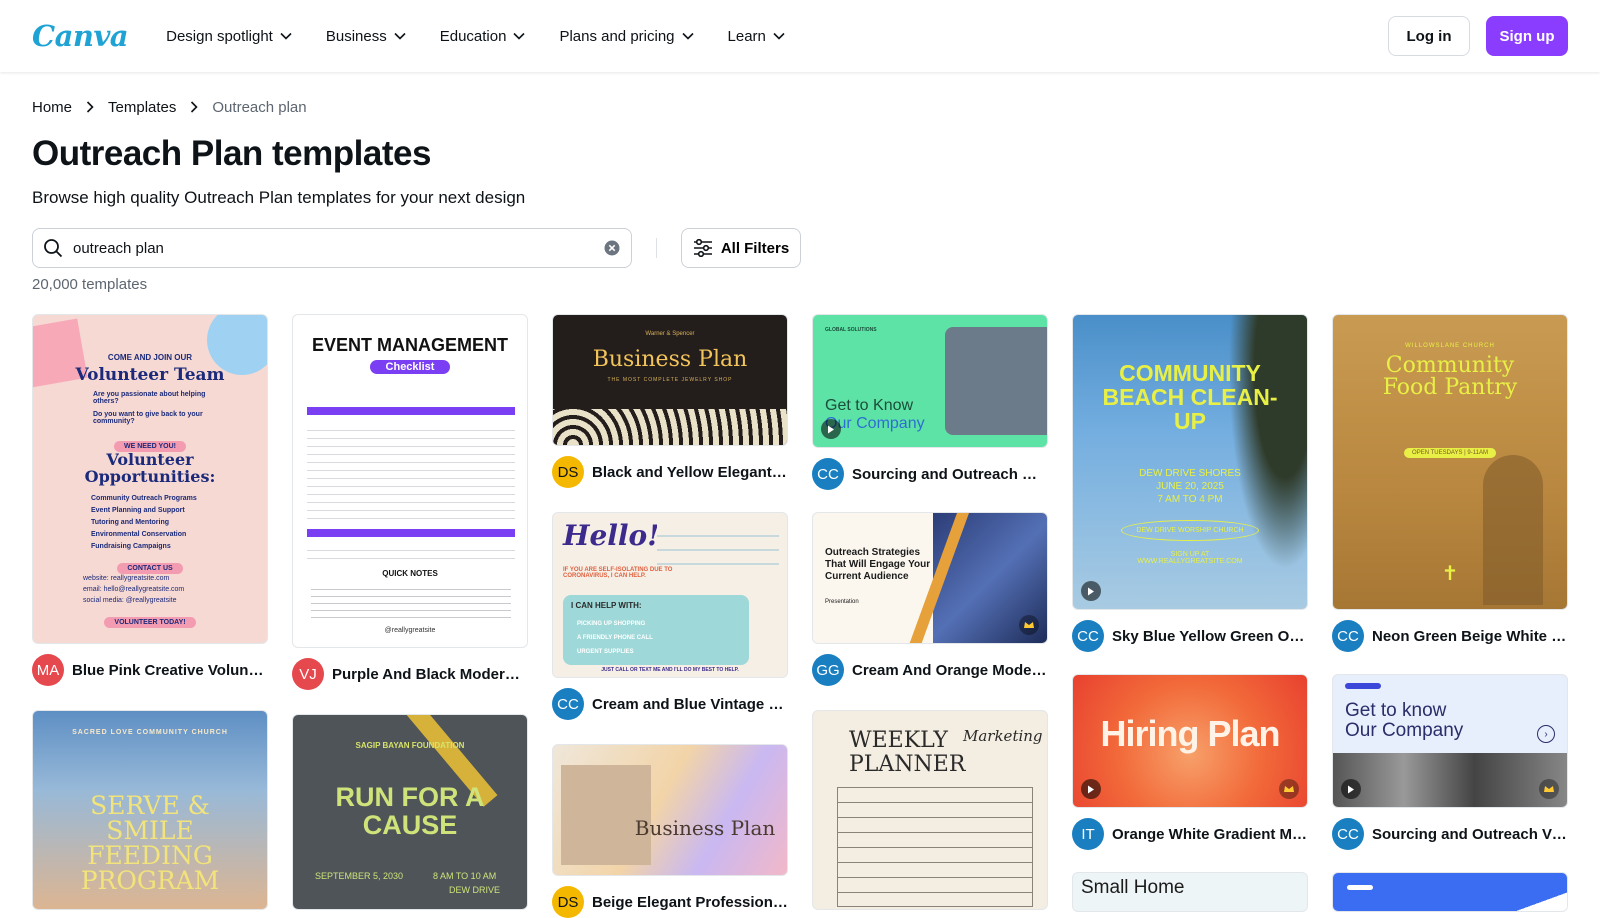  Describe the element at coordinates (930, 381) in the screenshot. I see `template-thumbnail: GLOBAL SOLUTIONS Get to Know Our Company` at that location.